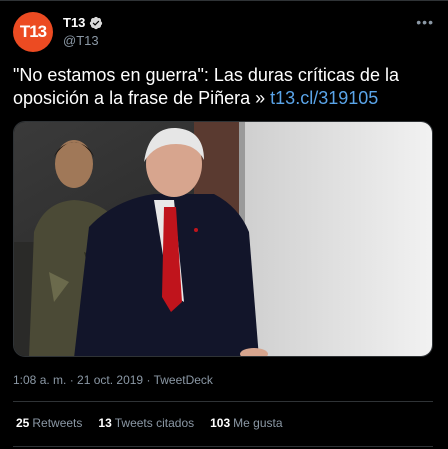  Describe the element at coordinates (105, 423) in the screenshot. I see `quote-tweets-count: 13` at that location.